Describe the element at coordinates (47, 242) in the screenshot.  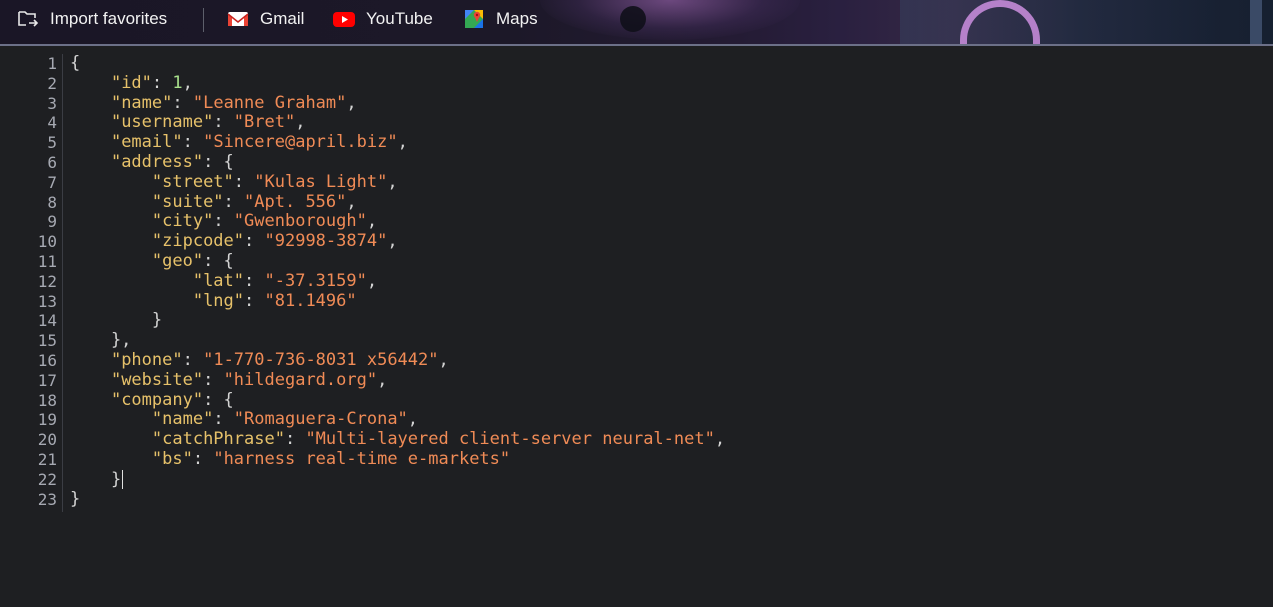
I see `line-number: 10` at that location.